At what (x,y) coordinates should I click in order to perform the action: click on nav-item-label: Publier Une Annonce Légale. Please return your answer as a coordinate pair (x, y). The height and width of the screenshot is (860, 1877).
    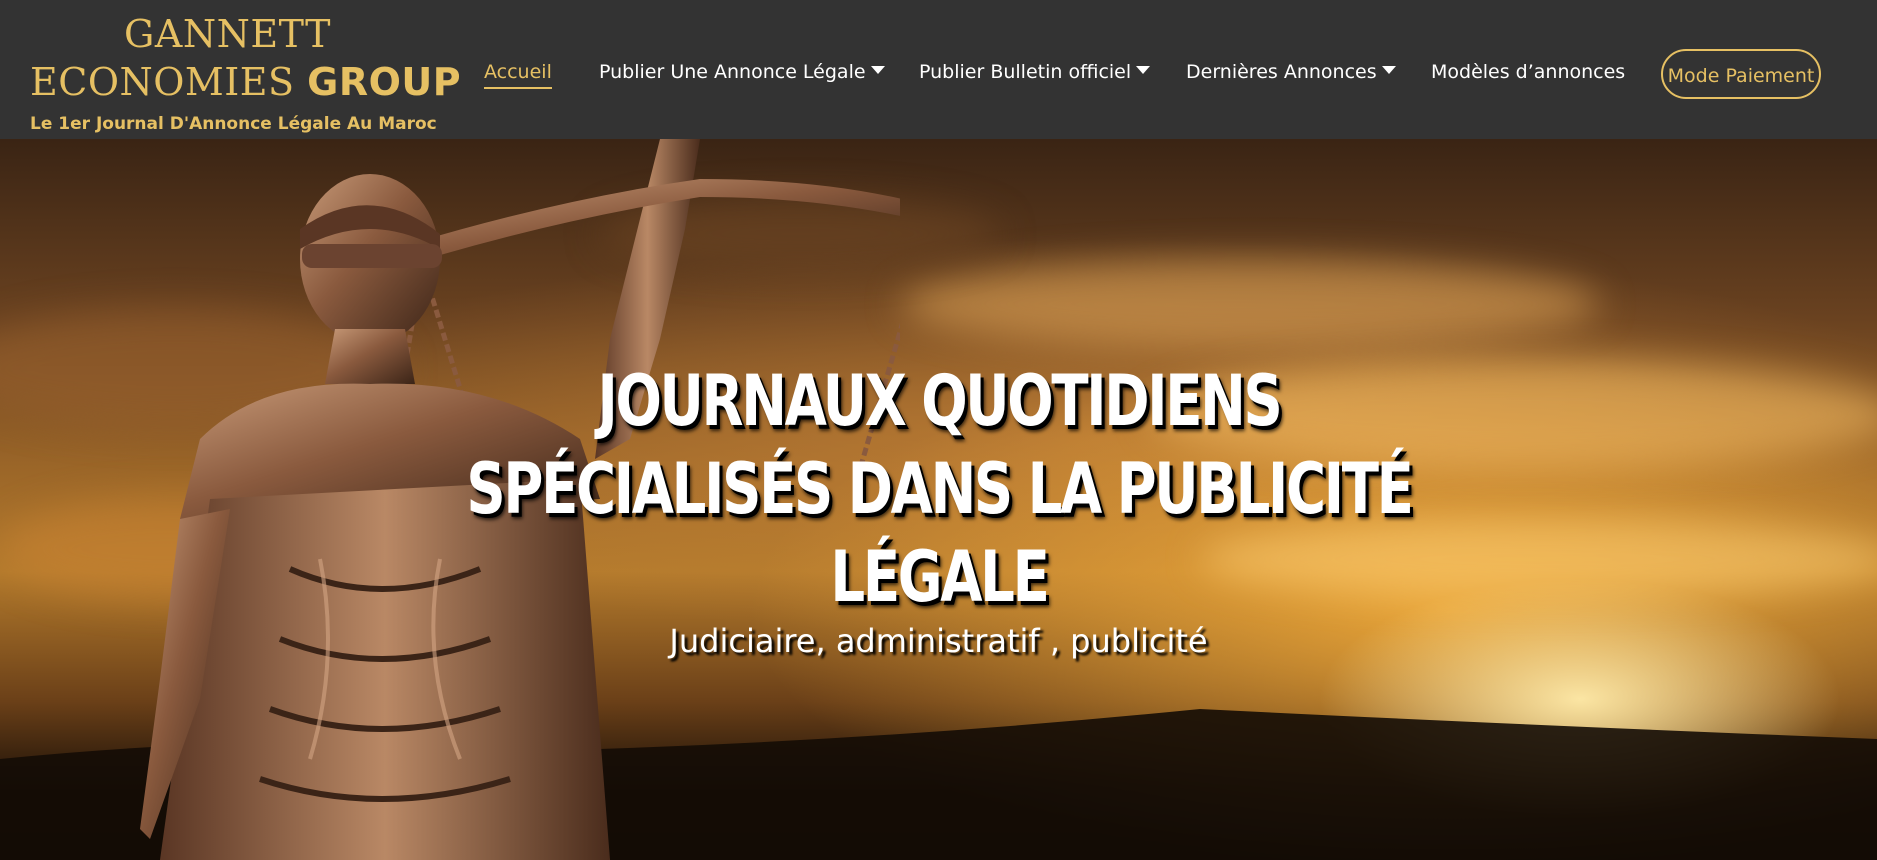
    Looking at the image, I should click on (732, 72).